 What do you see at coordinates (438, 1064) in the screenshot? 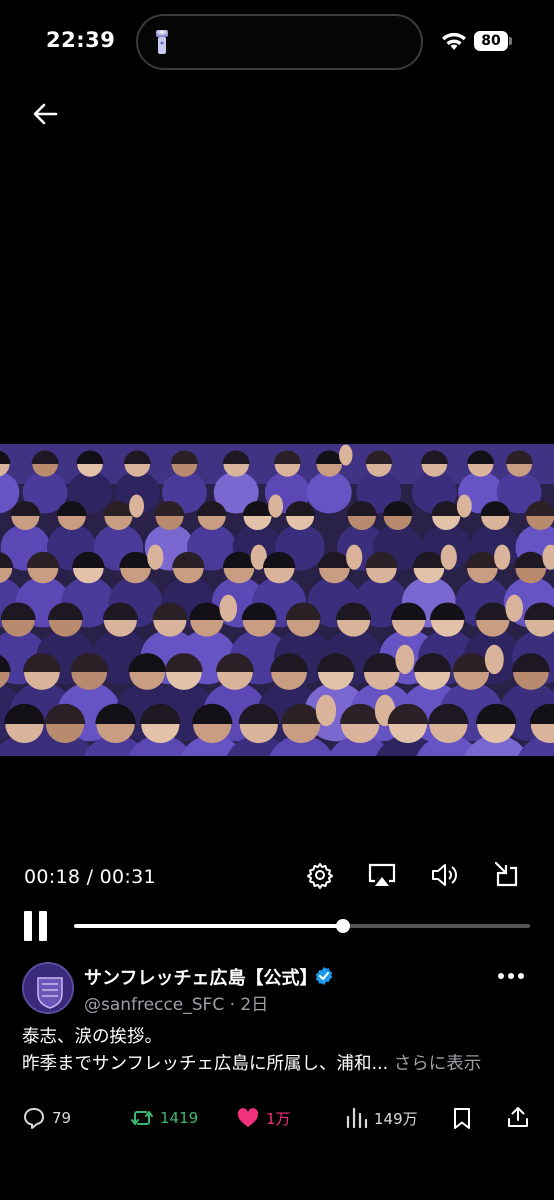
I see `show-more-link: さらに表示` at bounding box center [438, 1064].